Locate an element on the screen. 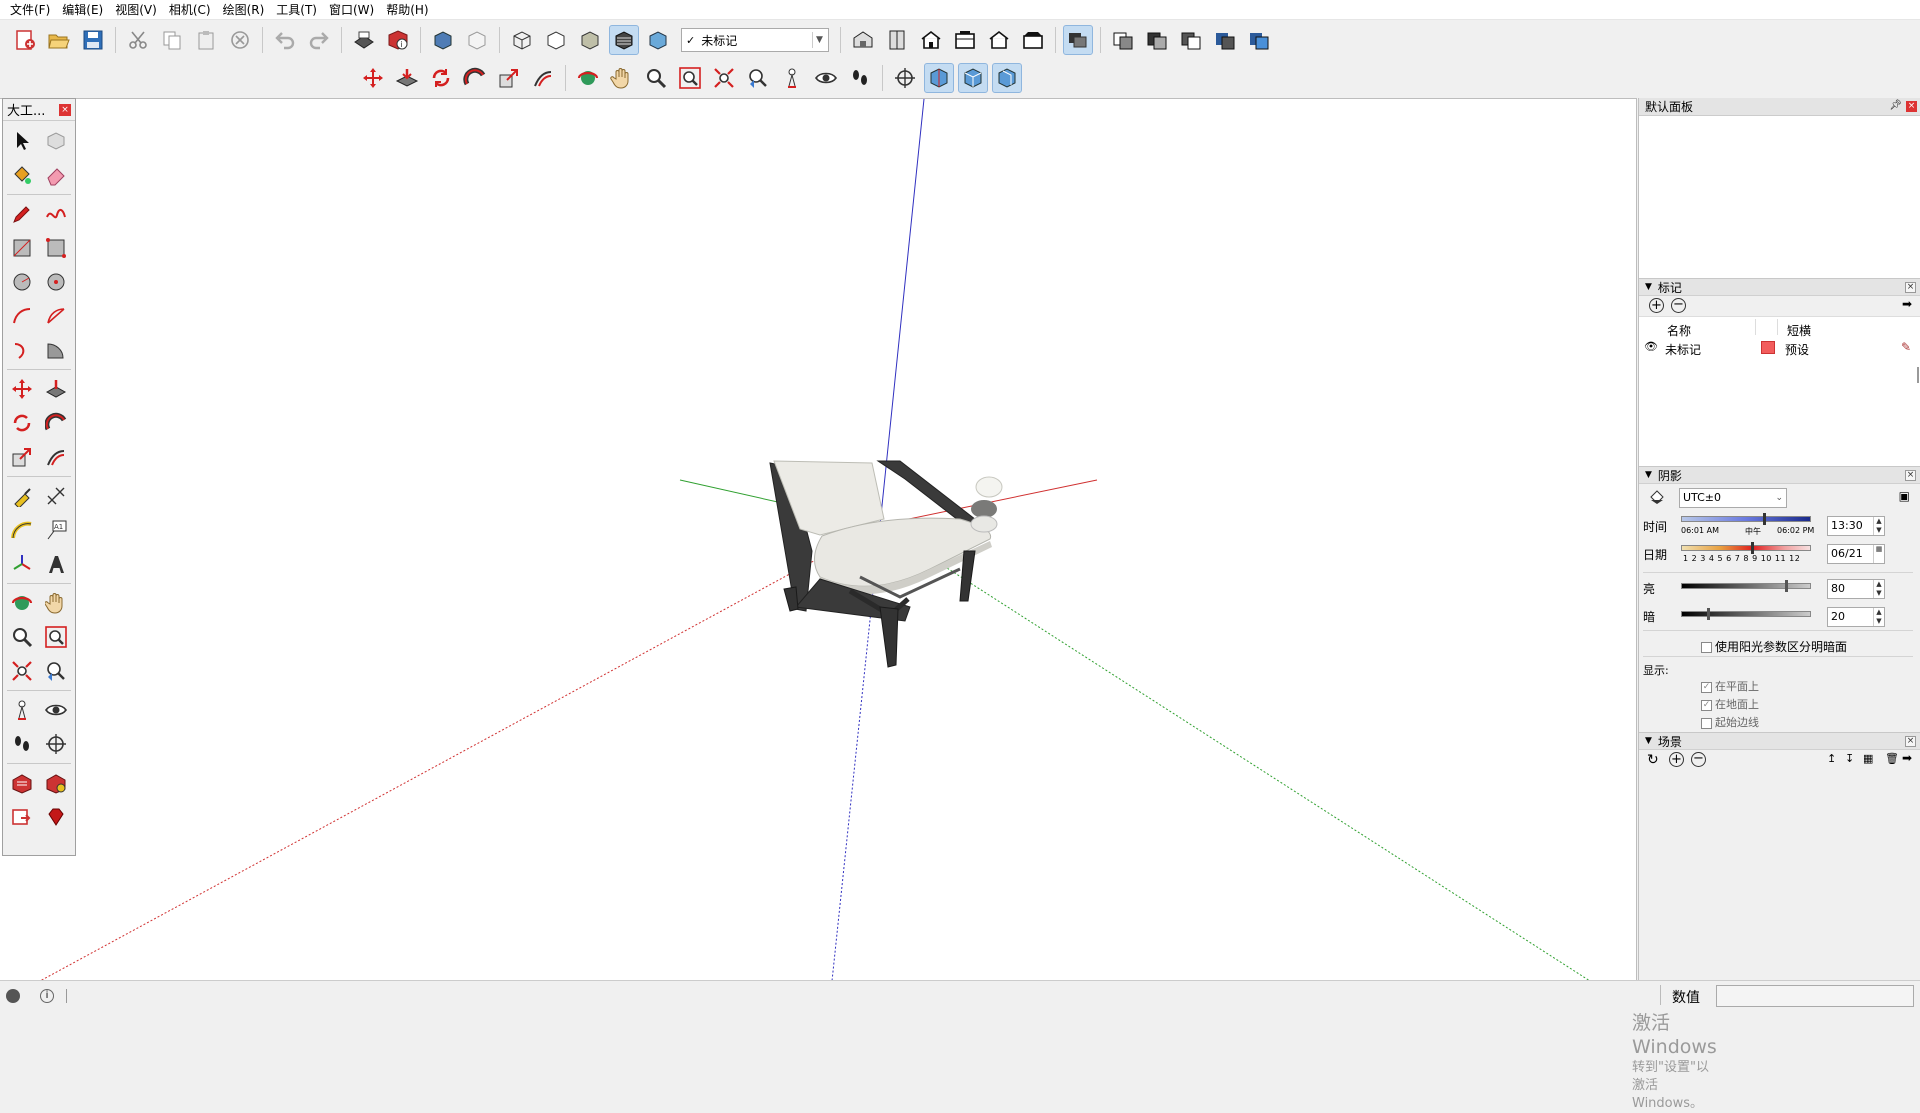 This screenshot has width=1920, height=1113. menu-view: 视图(V) is located at coordinates (136, 10).